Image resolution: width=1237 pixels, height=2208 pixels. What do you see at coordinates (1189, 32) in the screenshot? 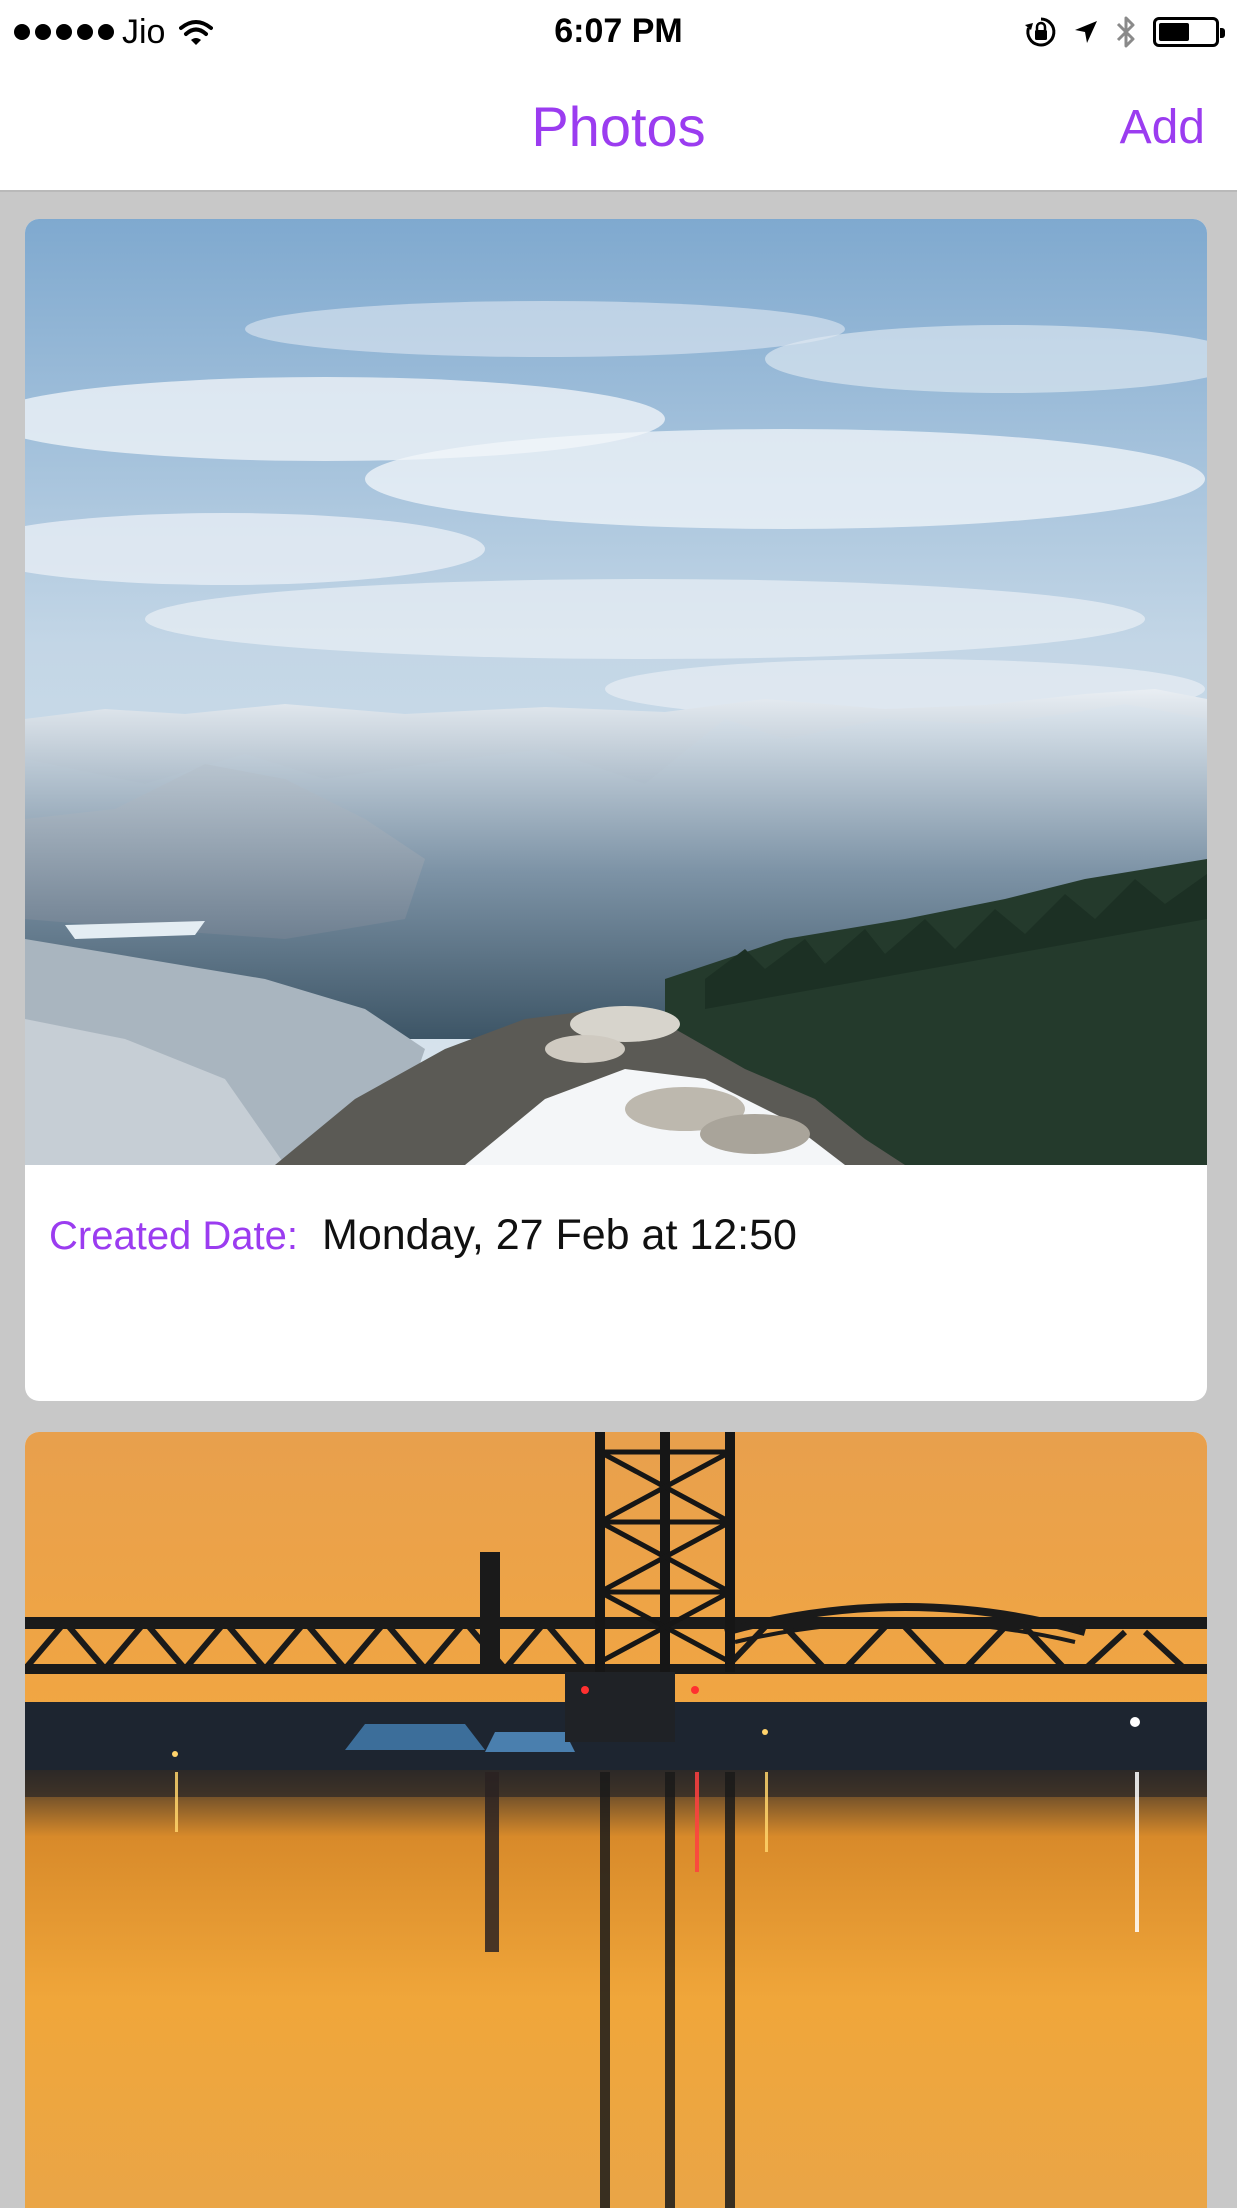
I see `battery-icon` at bounding box center [1189, 32].